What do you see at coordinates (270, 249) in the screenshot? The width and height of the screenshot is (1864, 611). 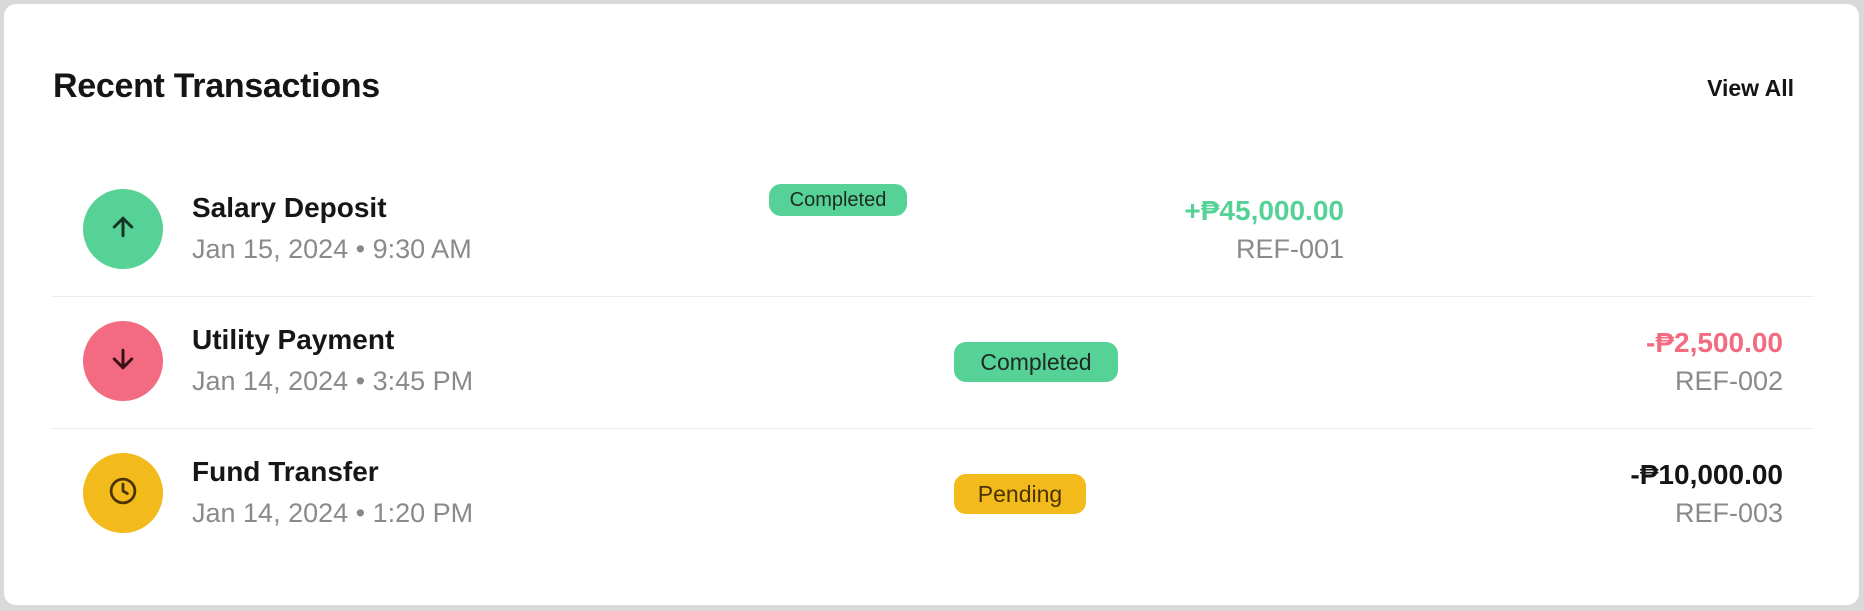 I see `transaction-date: Jan 15, 2024` at bounding box center [270, 249].